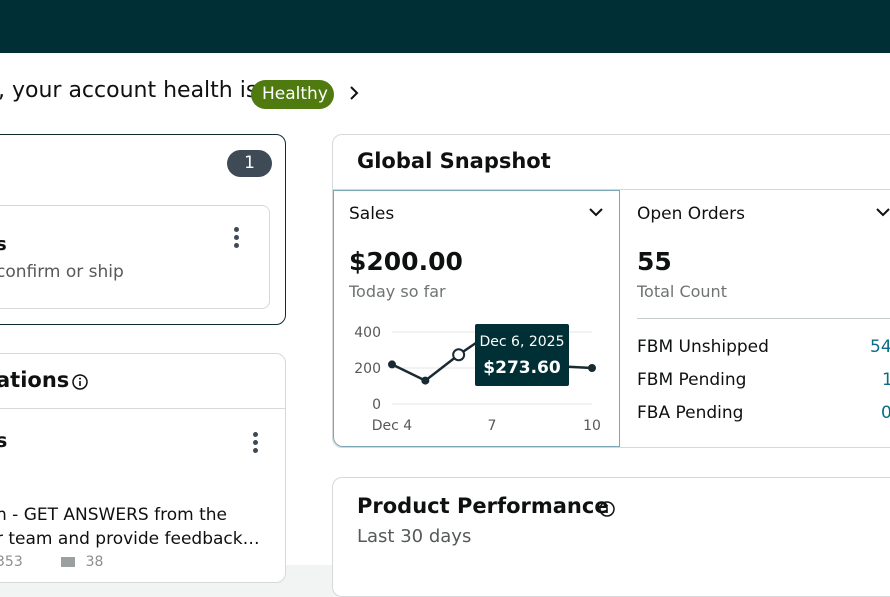  Describe the element at coordinates (372, 214) in the screenshot. I see `sales-label: Sales` at that location.